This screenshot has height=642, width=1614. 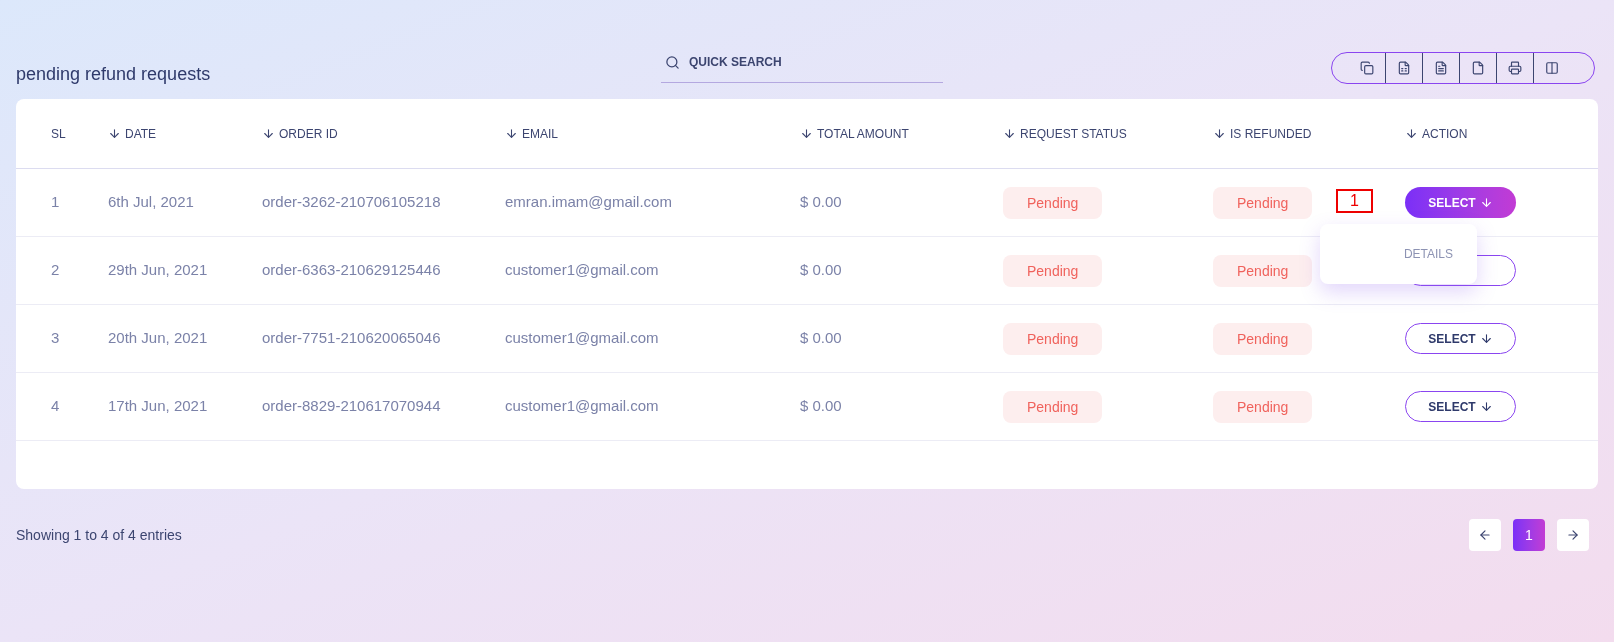 What do you see at coordinates (55, 338) in the screenshot?
I see `table-cell: 3` at bounding box center [55, 338].